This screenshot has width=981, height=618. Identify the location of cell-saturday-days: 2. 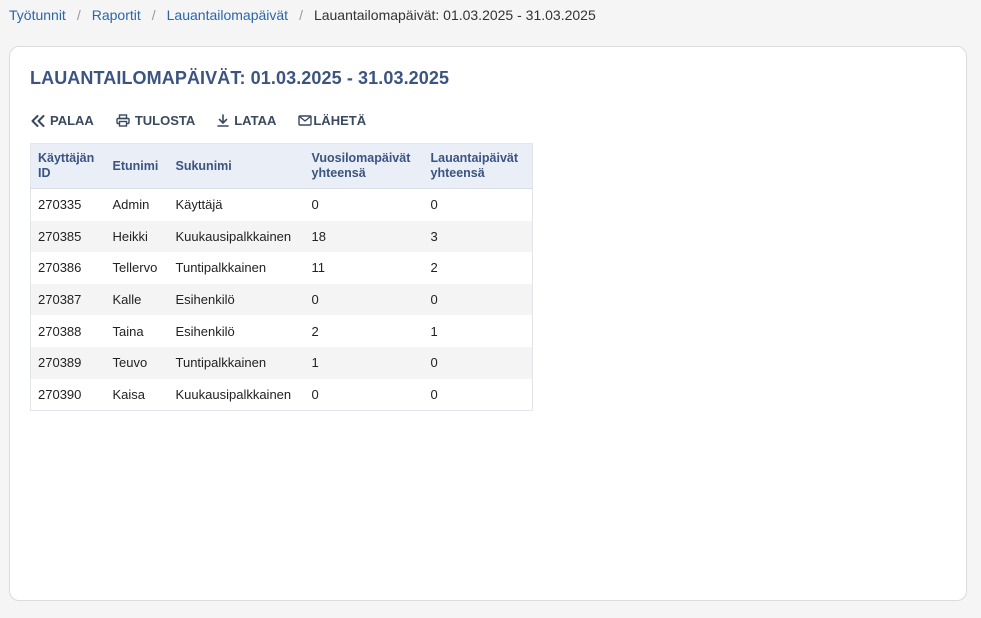
(434, 268).